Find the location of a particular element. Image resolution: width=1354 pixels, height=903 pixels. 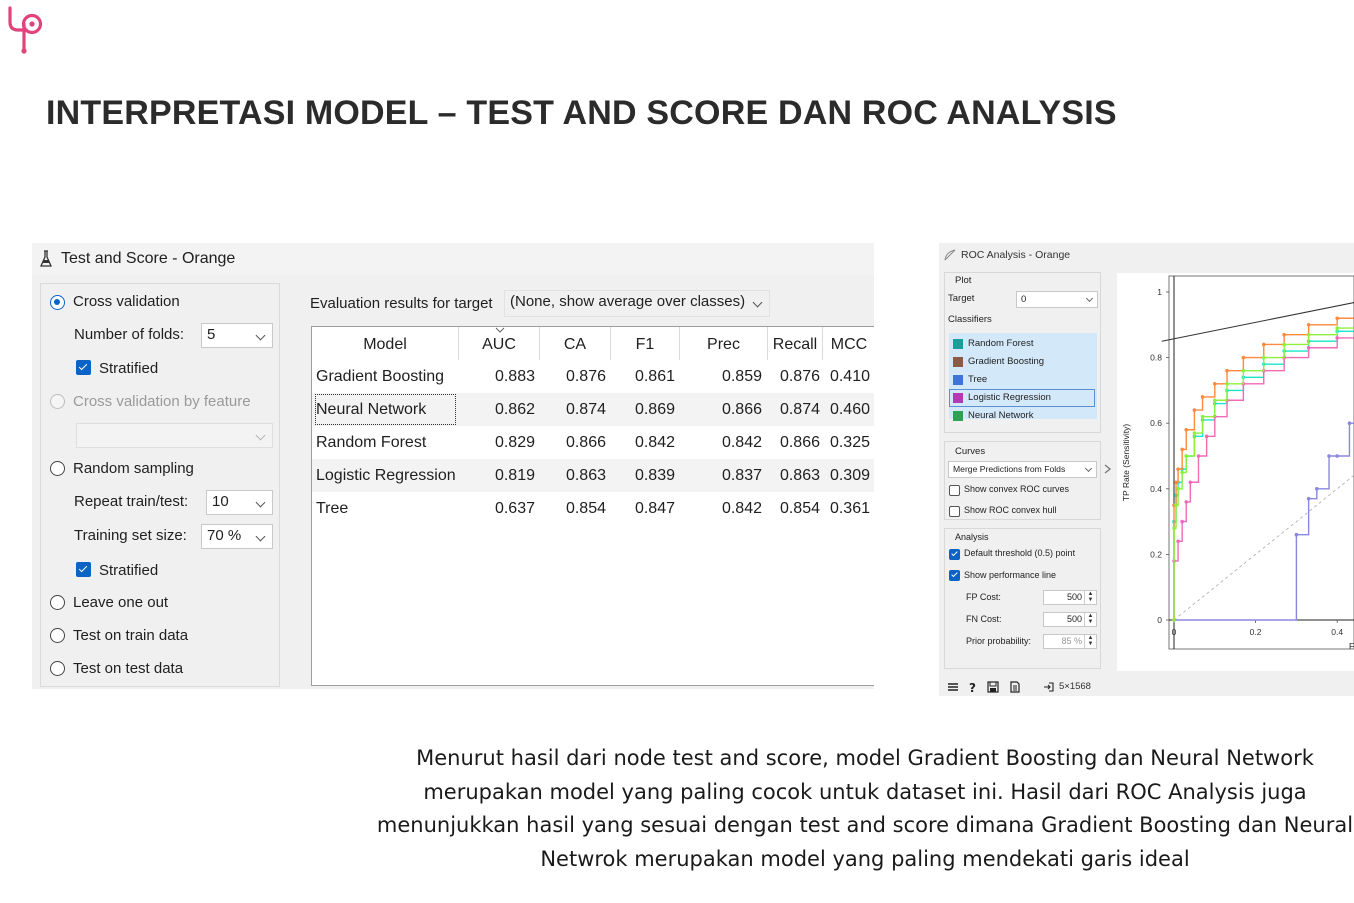

fp-cost-label: FP Cost: is located at coordinates (983, 597).